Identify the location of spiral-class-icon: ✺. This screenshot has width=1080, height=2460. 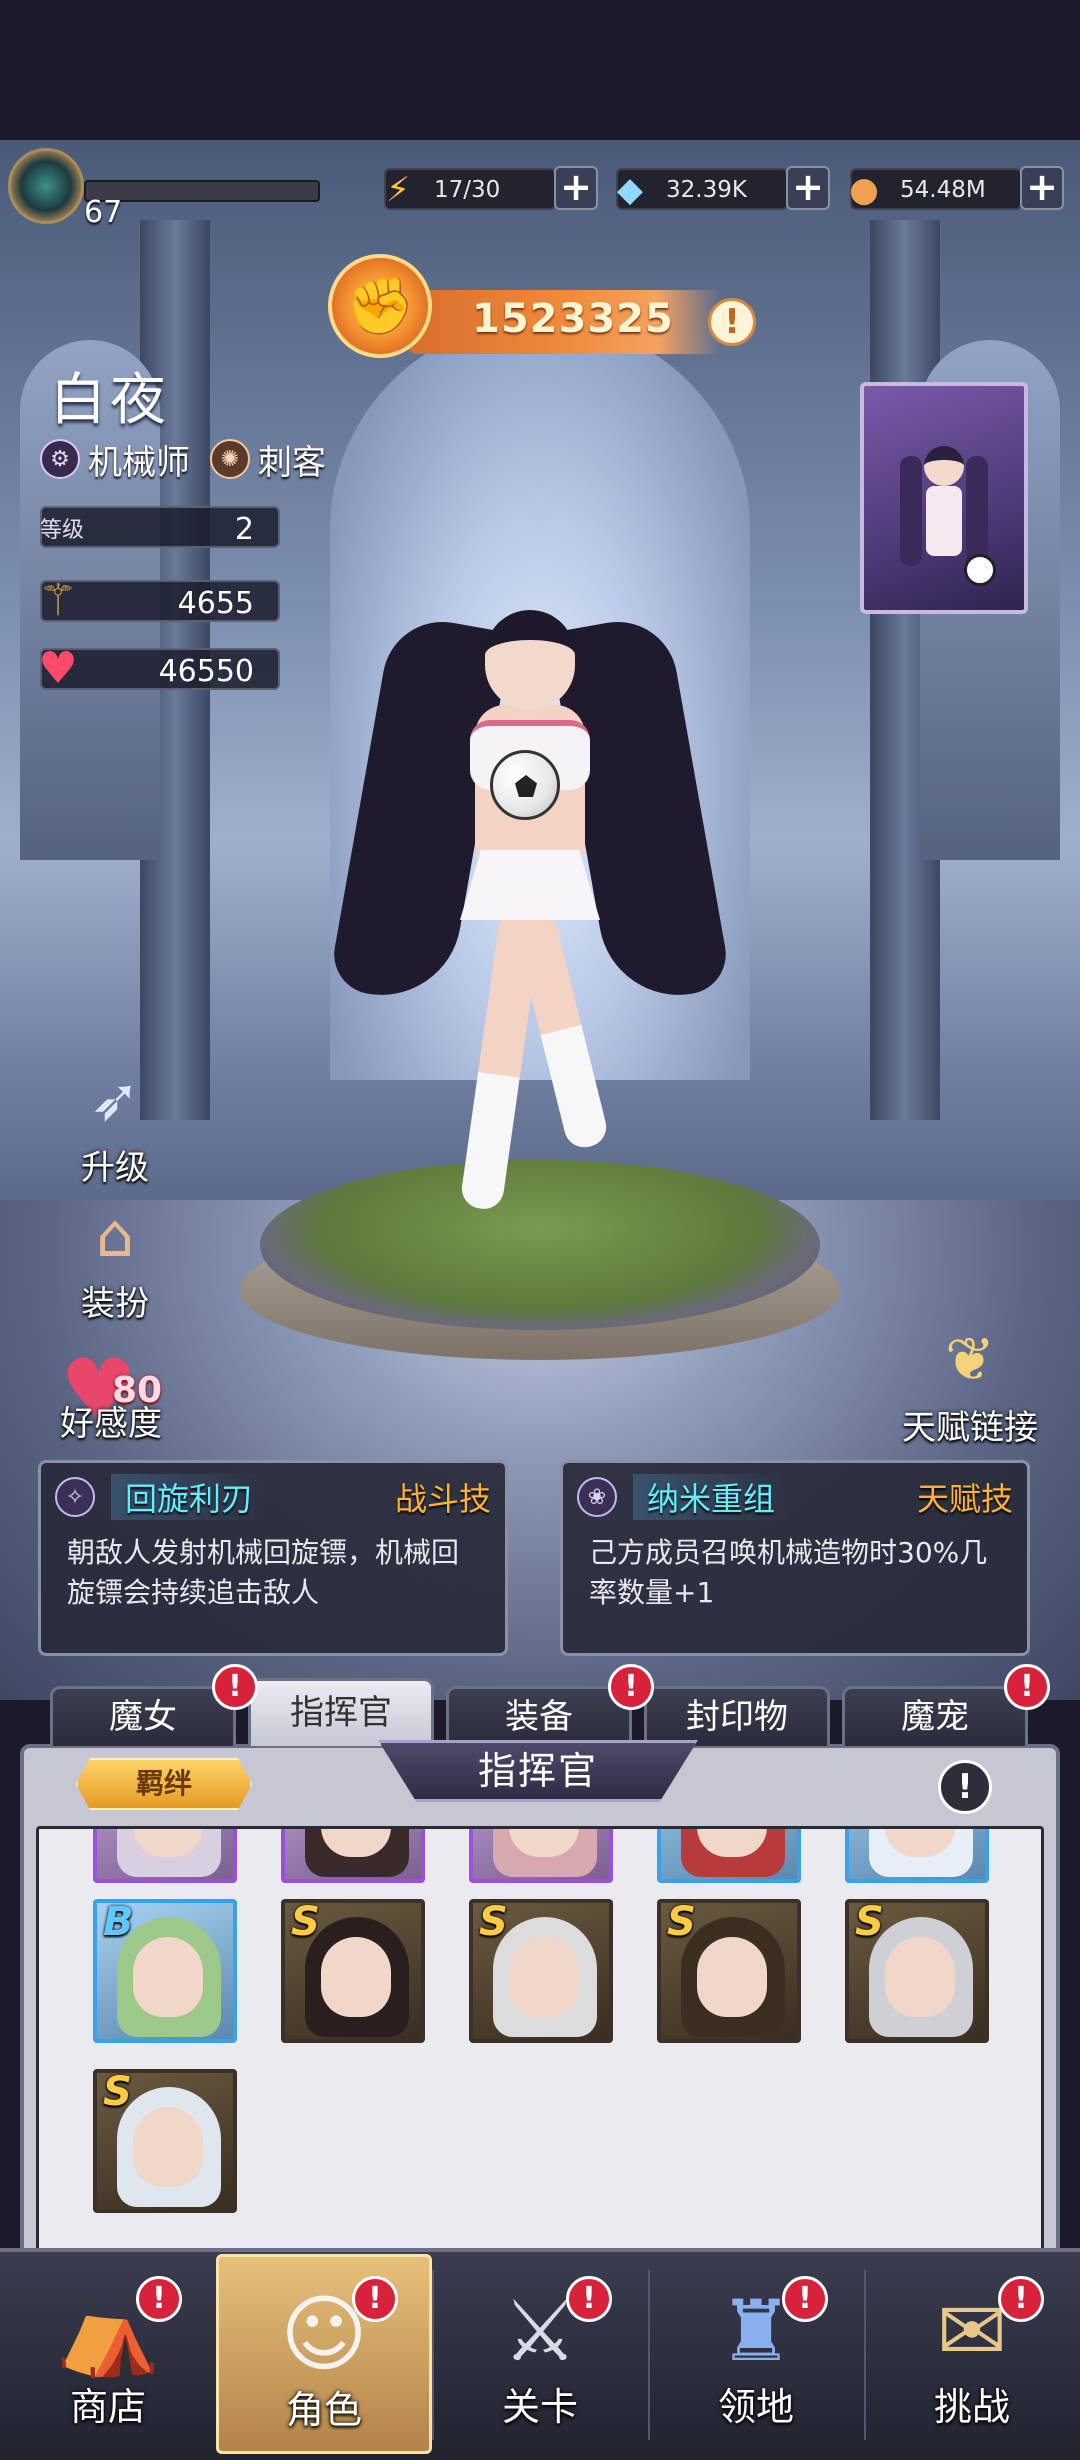
(230, 459).